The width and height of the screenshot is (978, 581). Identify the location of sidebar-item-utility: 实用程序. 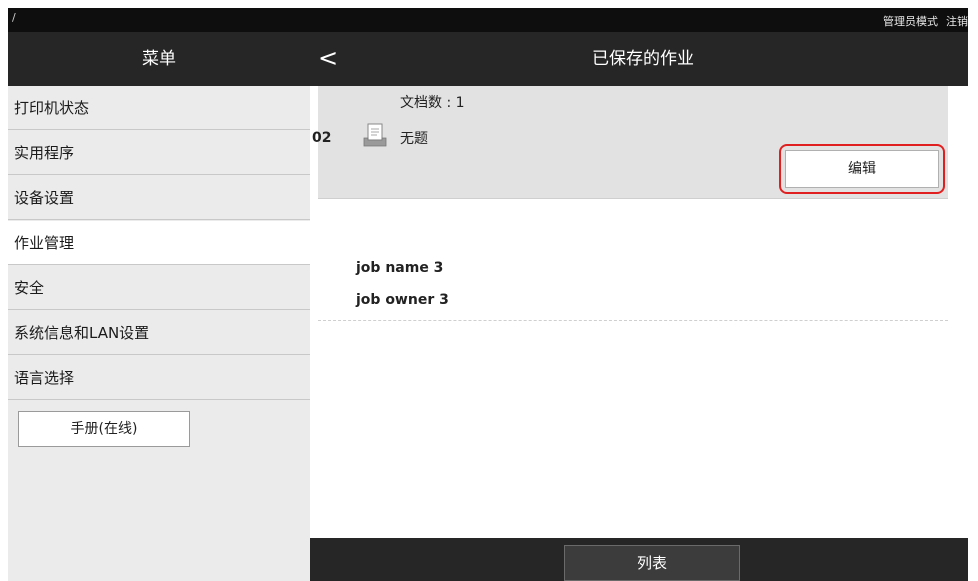
(159, 153).